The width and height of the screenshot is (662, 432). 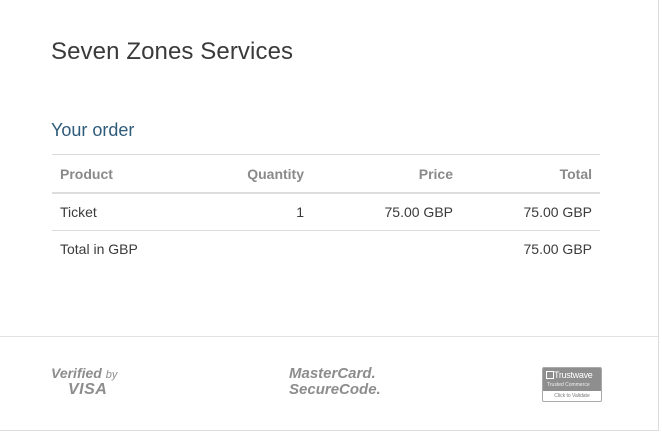 I want to click on trustwave-name: Trustwave, so click(x=573, y=375).